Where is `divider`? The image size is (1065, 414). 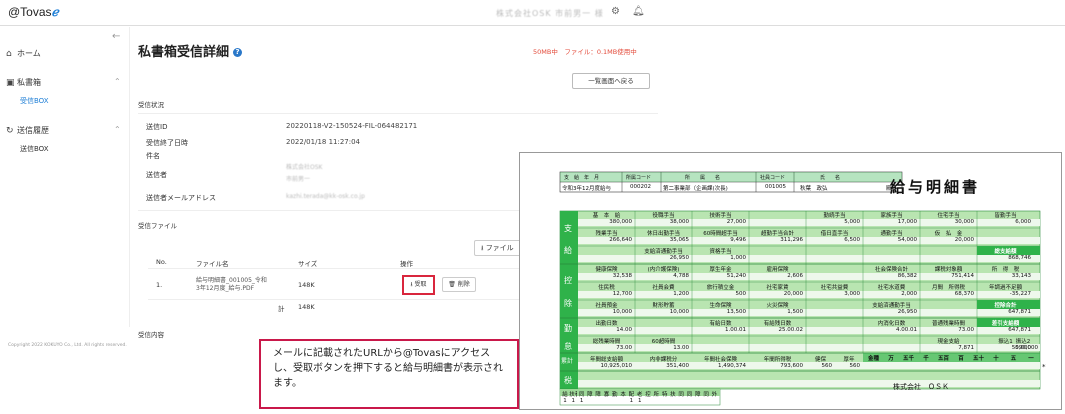
divider is located at coordinates (338, 268).